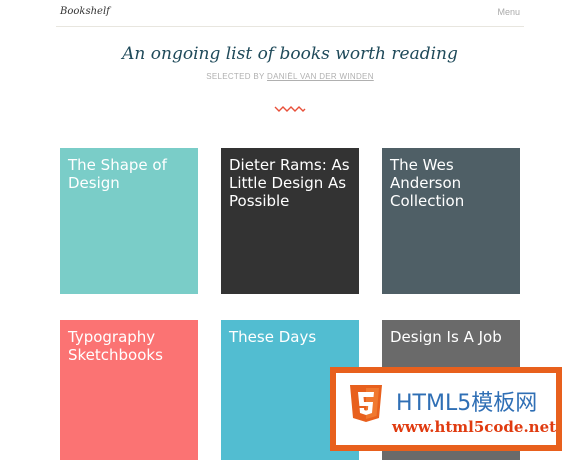  What do you see at coordinates (366, 403) in the screenshot?
I see `html5-shield-icon` at bounding box center [366, 403].